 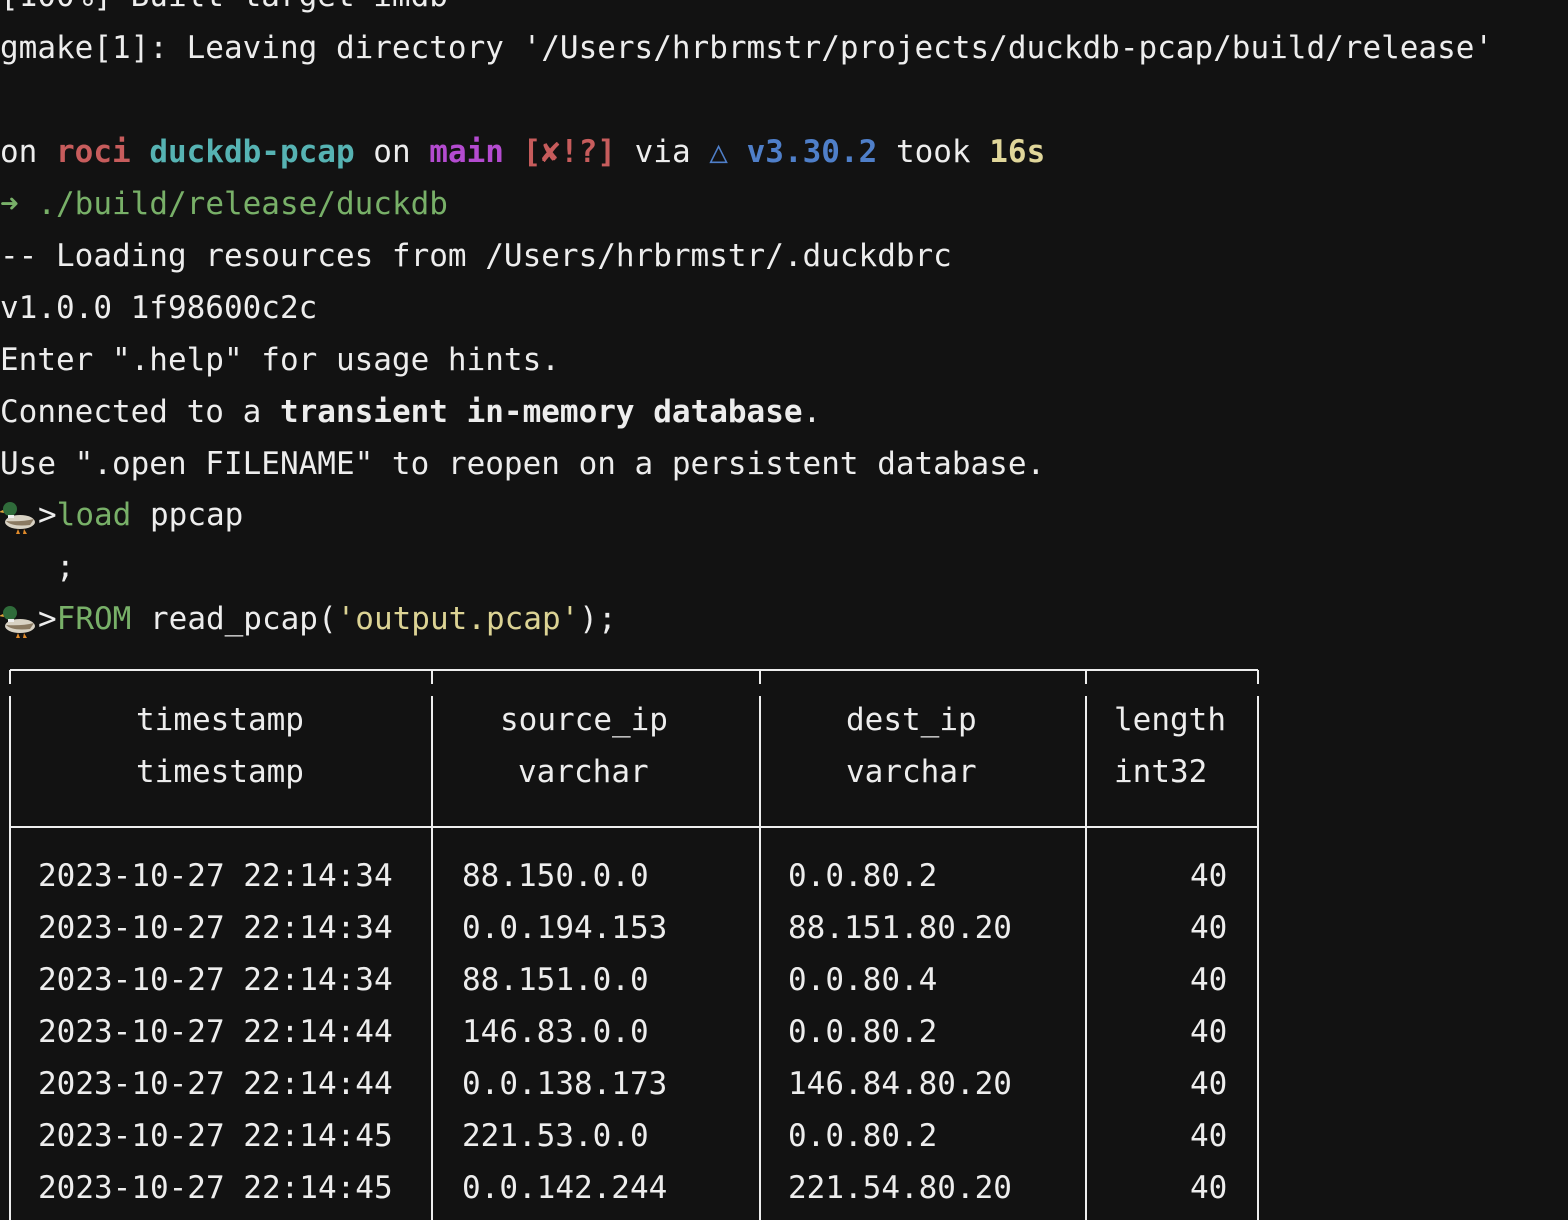 I want to click on prompt-host: roci, so click(x=93, y=152).